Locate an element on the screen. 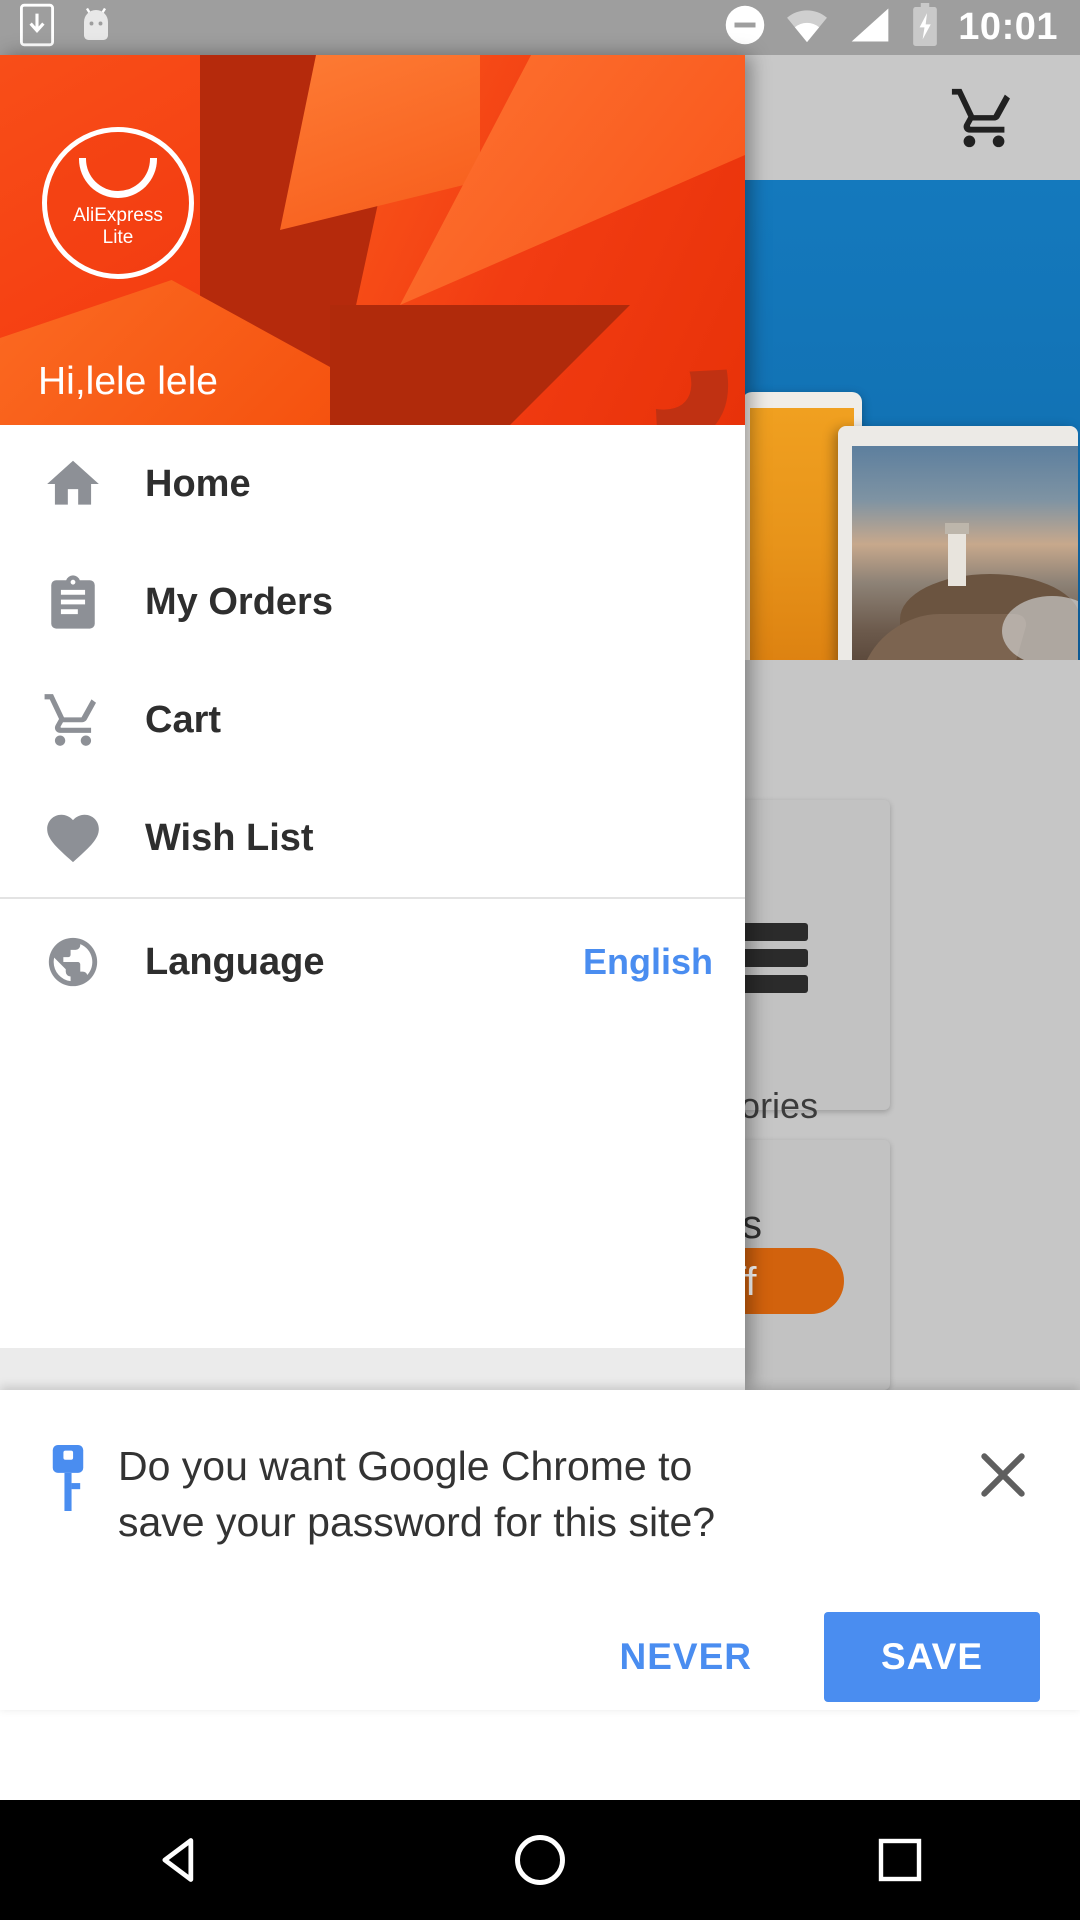 The width and height of the screenshot is (1080, 1920). do-not-disturb-icon is located at coordinates (745, 27).